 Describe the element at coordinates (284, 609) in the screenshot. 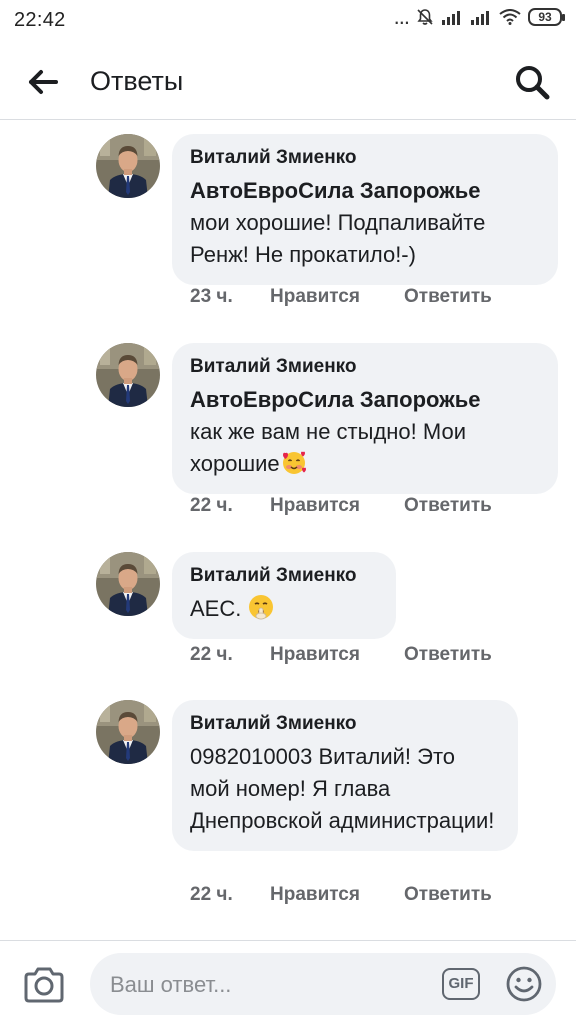

I see `comment-text: АЕС.` at that location.